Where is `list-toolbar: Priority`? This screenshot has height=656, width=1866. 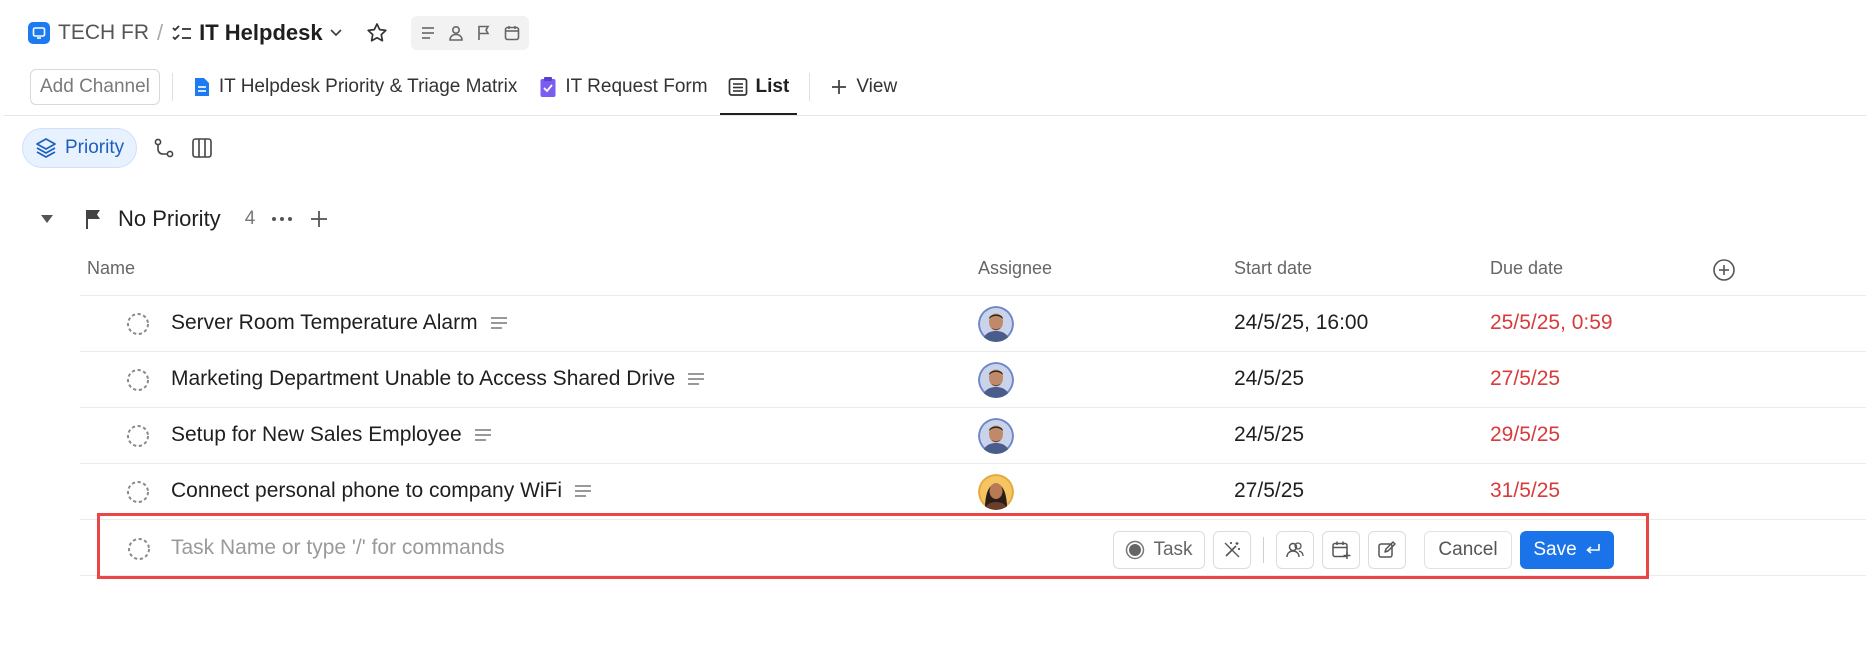 list-toolbar: Priority is located at coordinates (117, 148).